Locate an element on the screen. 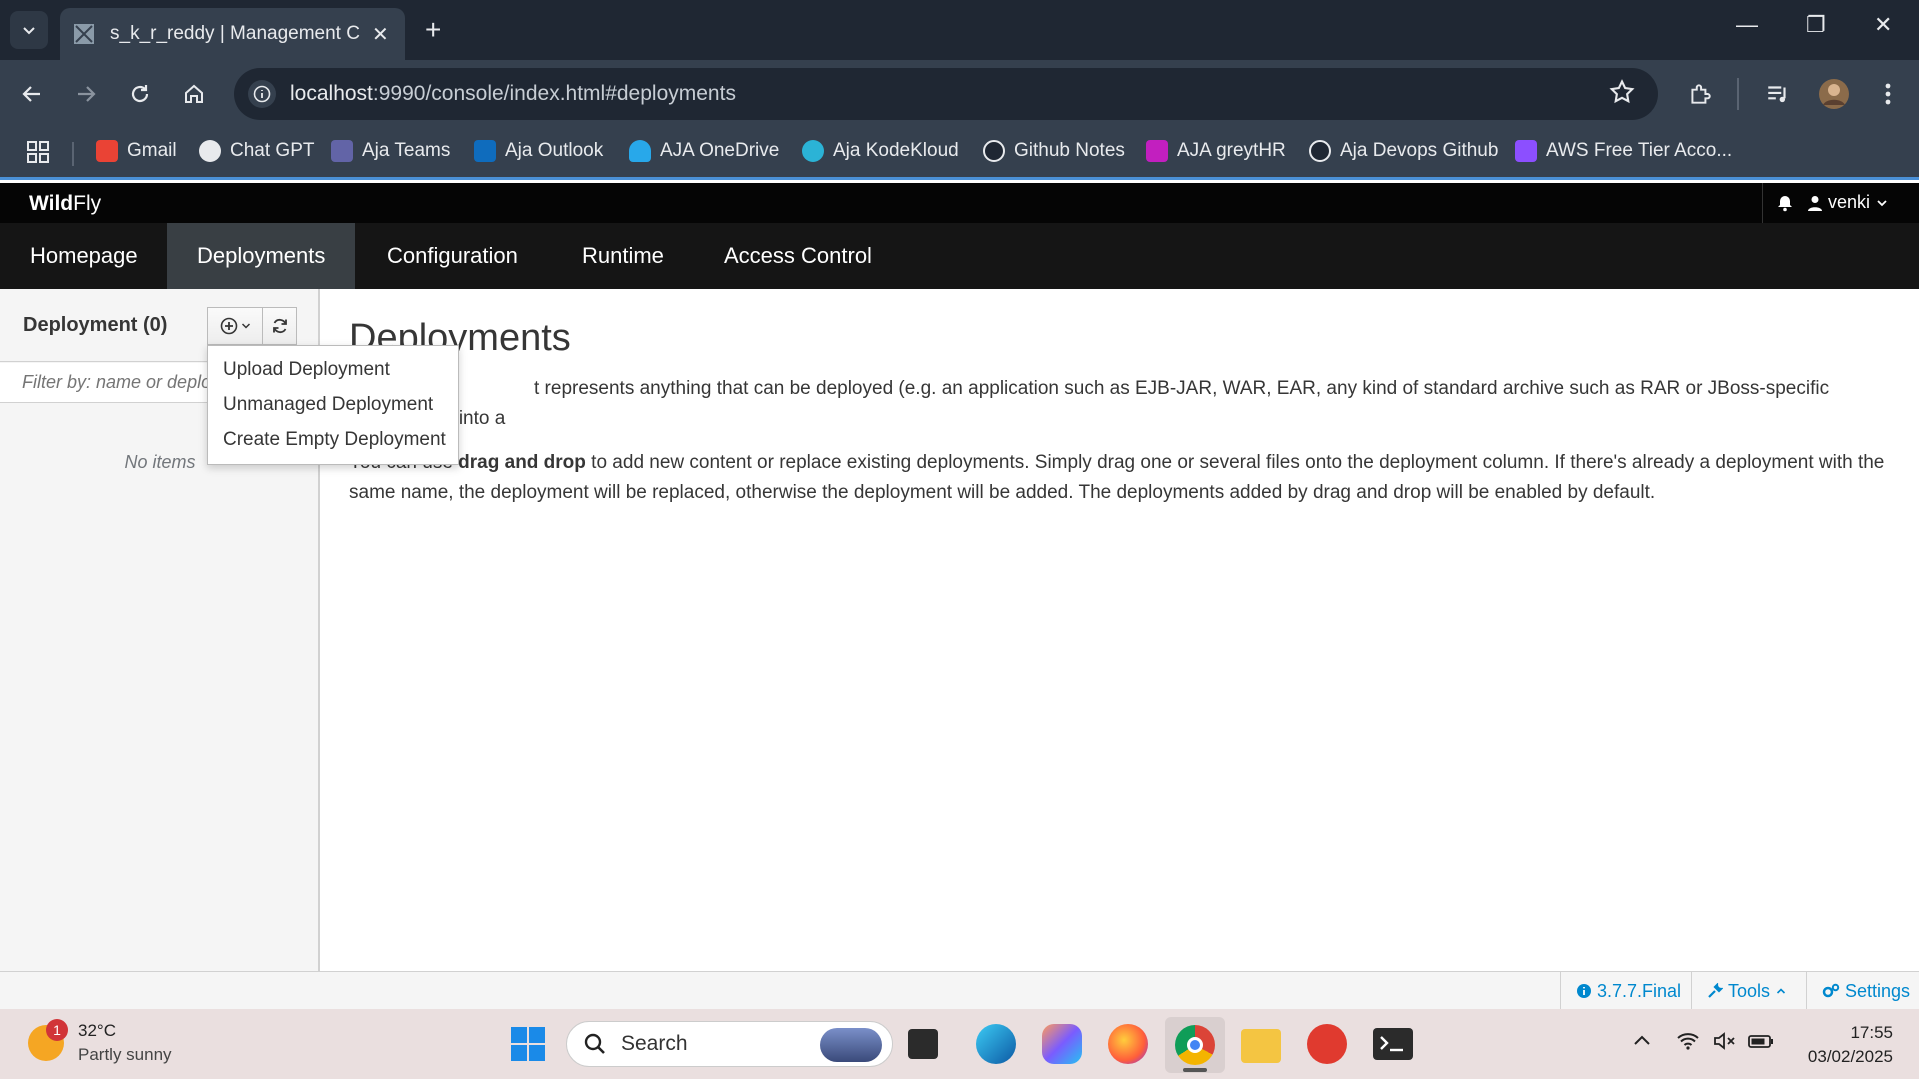  windows-logo-icon is located at coordinates (528, 1044).